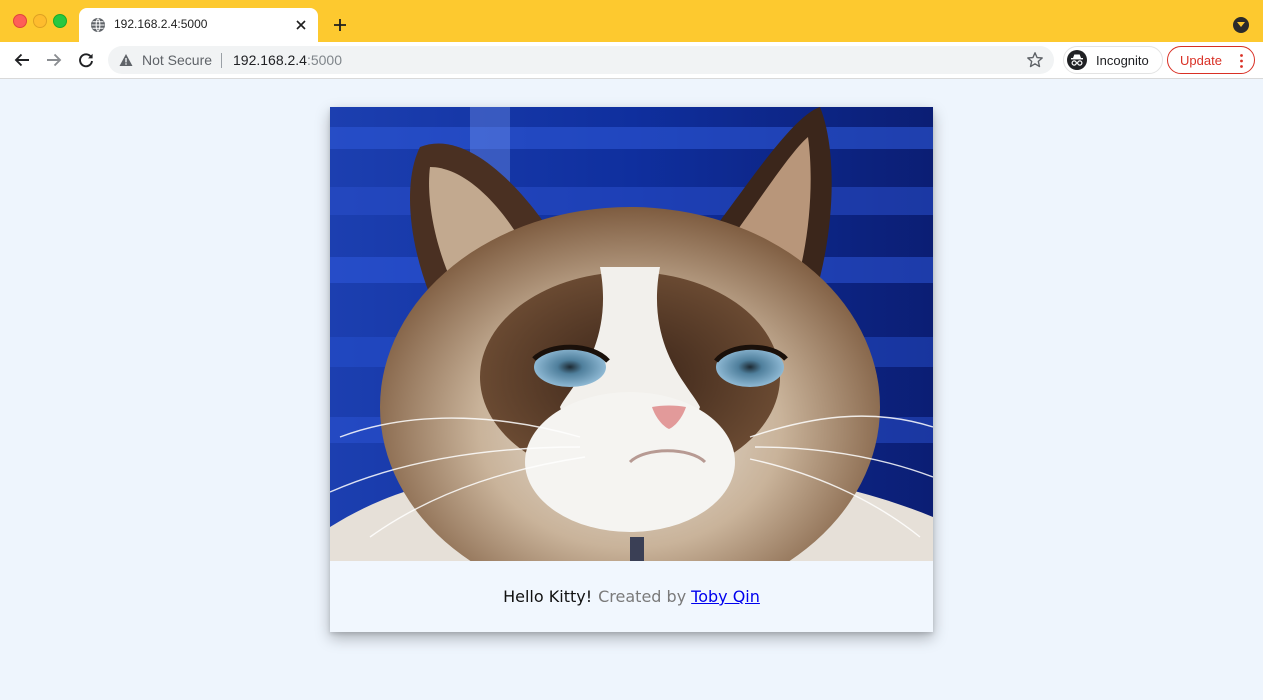 The height and width of the screenshot is (700, 1263). I want to click on update-button: Update, so click(1211, 60).